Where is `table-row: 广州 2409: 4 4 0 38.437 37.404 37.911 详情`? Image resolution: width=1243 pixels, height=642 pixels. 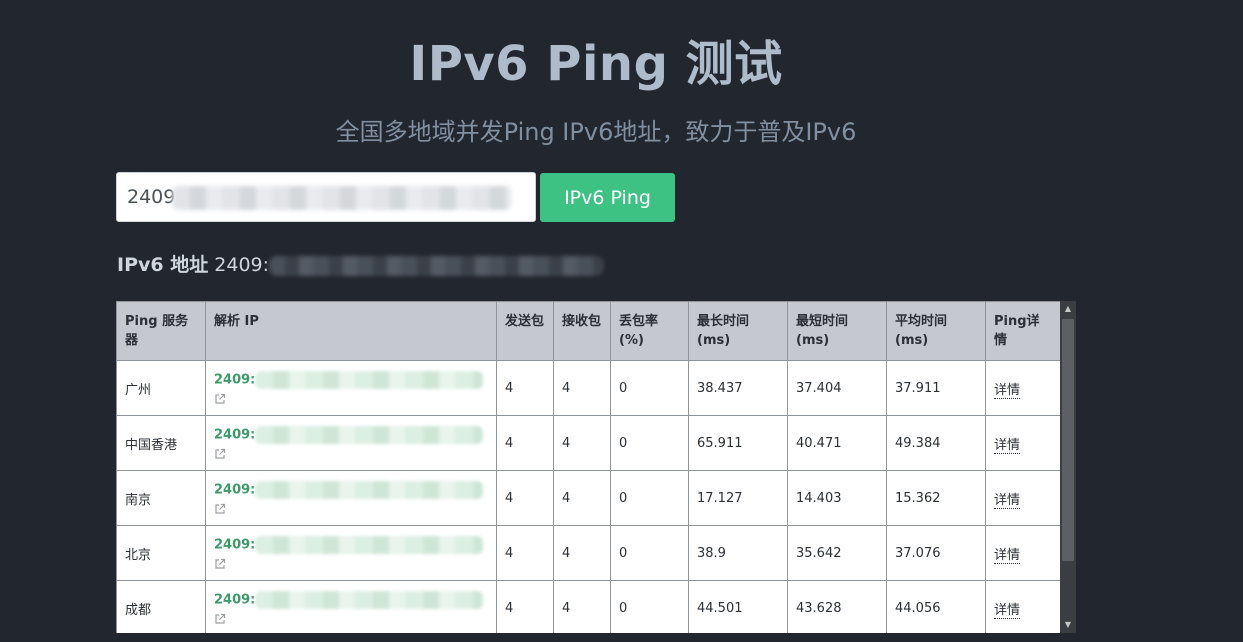 table-row: 广州 2409: 4 4 0 38.437 37.404 37.911 详情 is located at coordinates (588, 388).